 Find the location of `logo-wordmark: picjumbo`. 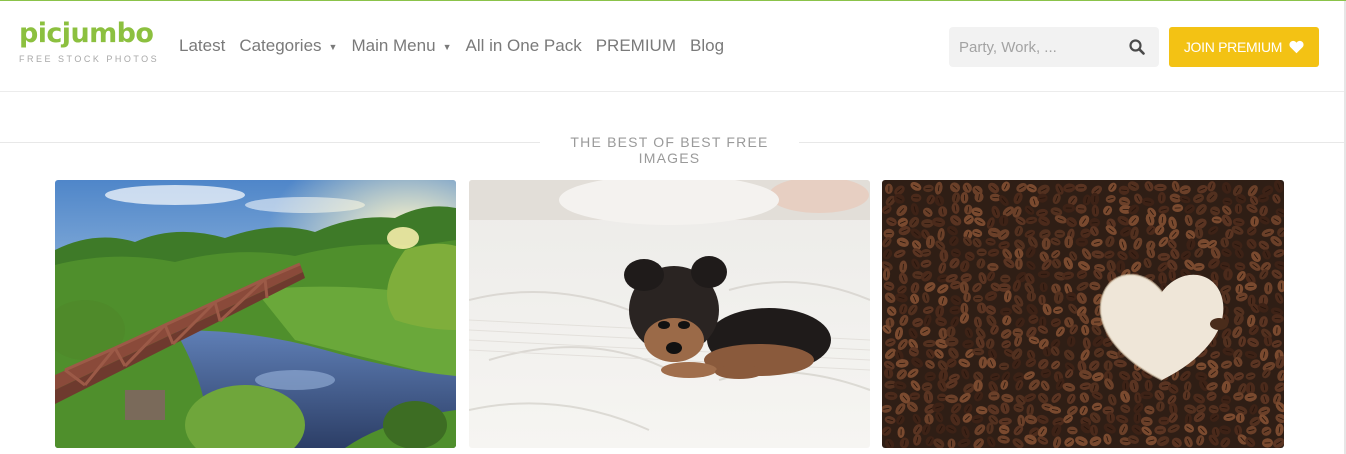

logo-wordmark: picjumbo is located at coordinates (86, 33).